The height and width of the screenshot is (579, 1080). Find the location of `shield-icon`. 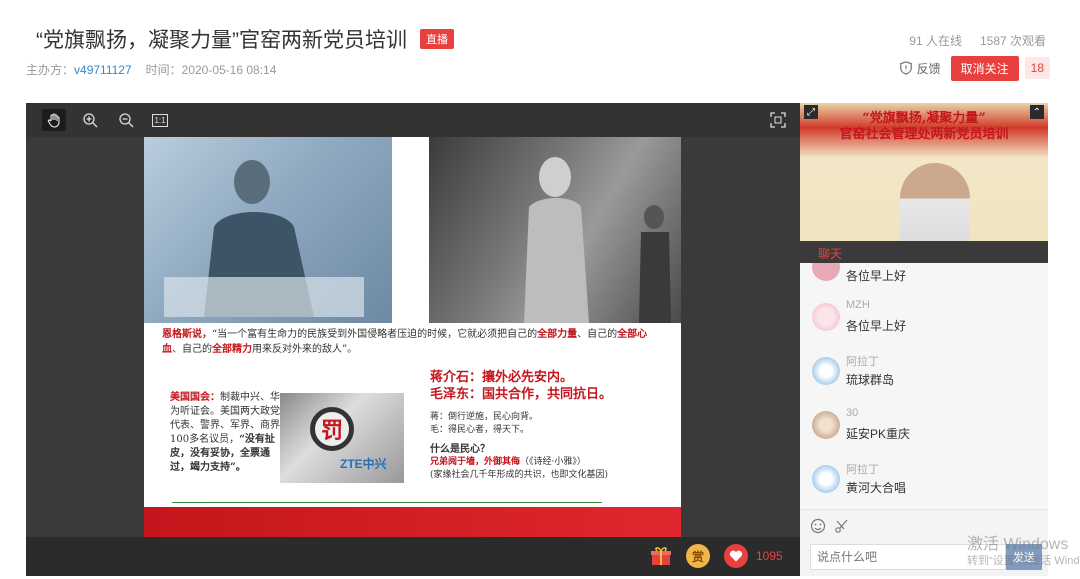

shield-icon is located at coordinates (905, 68).